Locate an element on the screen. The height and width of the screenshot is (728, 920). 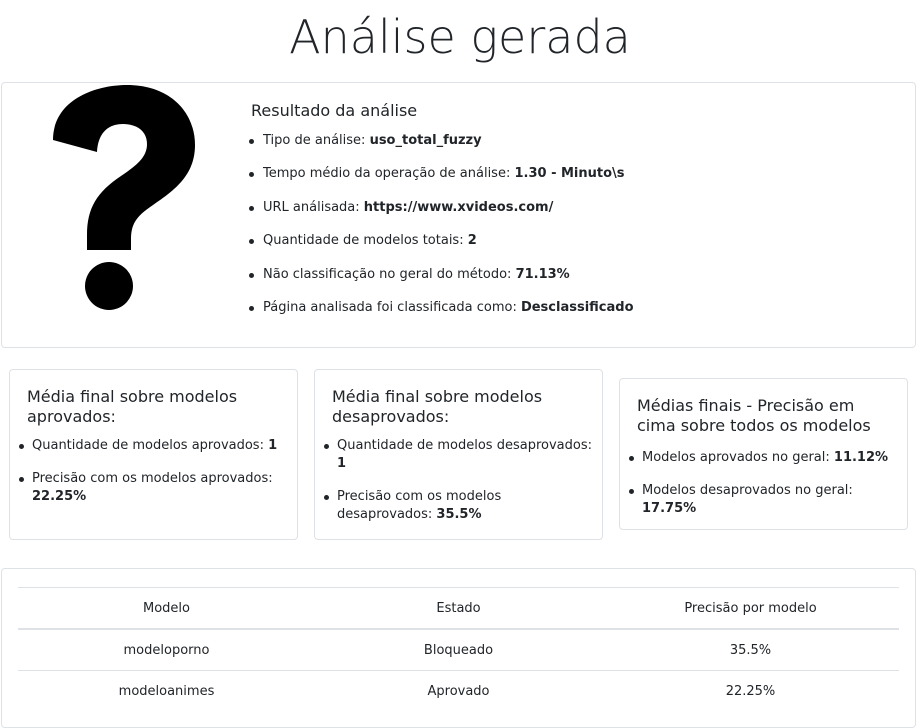
column-header: Precisão por modelo is located at coordinates (750, 608).